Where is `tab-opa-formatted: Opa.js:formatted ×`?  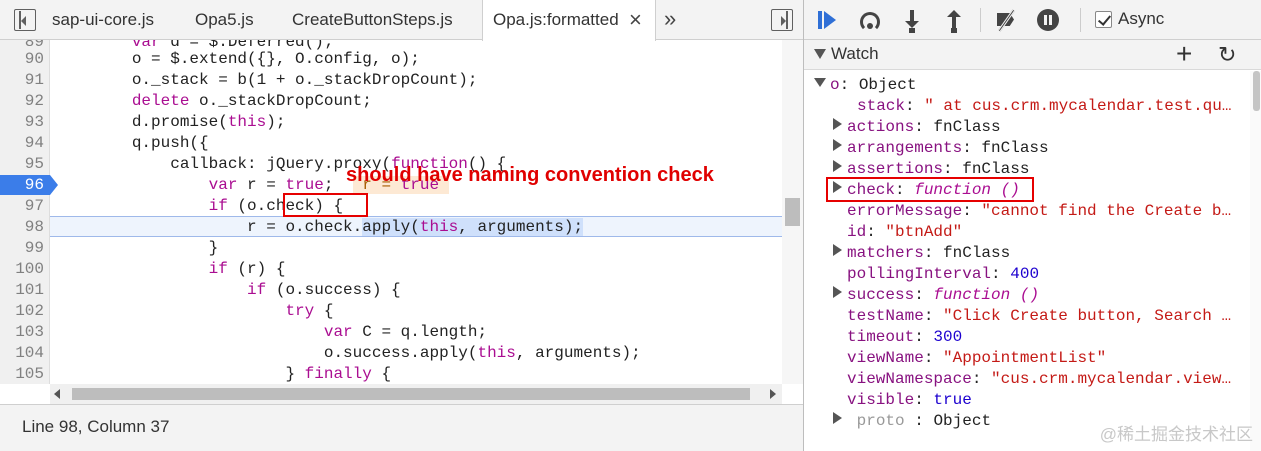
tab-opa-formatted: Opa.js:formatted × is located at coordinates (569, 20).